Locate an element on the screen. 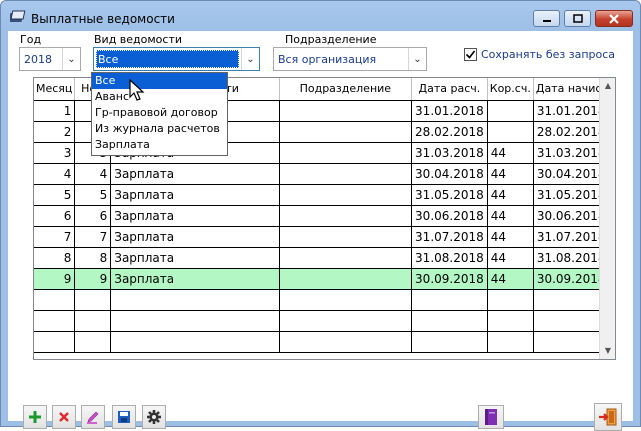  table-row: 7 7 Зарплата 31.07.2018 44 31.07.2018 is located at coordinates (325, 237).